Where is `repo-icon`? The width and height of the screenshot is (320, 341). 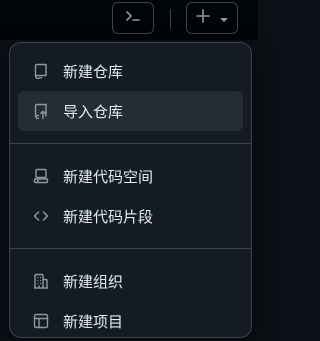 repo-icon is located at coordinates (41, 71).